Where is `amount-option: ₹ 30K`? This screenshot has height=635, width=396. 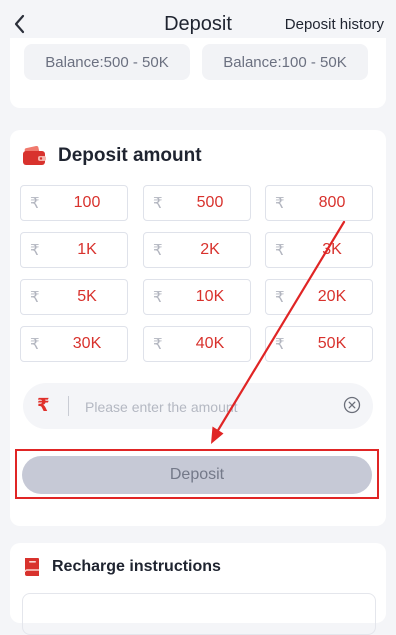
amount-option: ₹ 30K is located at coordinates (74, 344).